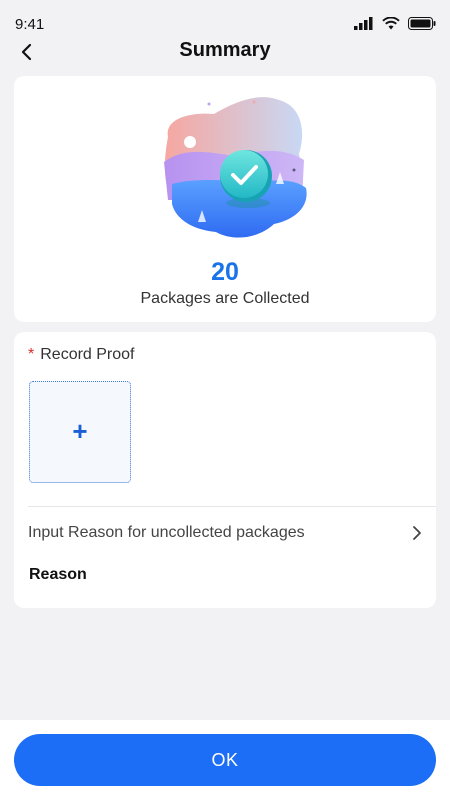 The image size is (450, 800). I want to click on nav-bar: Summary, so click(225, 52).